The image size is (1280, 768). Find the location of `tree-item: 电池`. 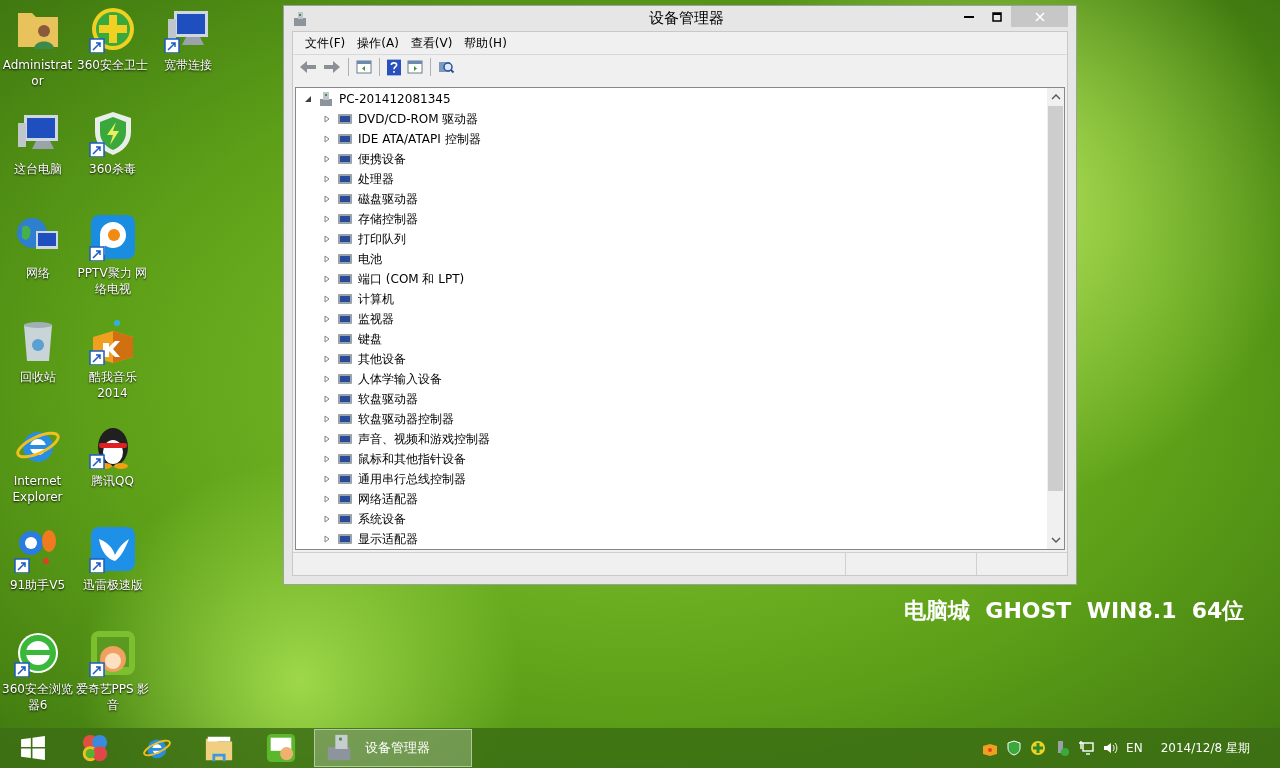

tree-item: 电池 is located at coordinates (370, 259).